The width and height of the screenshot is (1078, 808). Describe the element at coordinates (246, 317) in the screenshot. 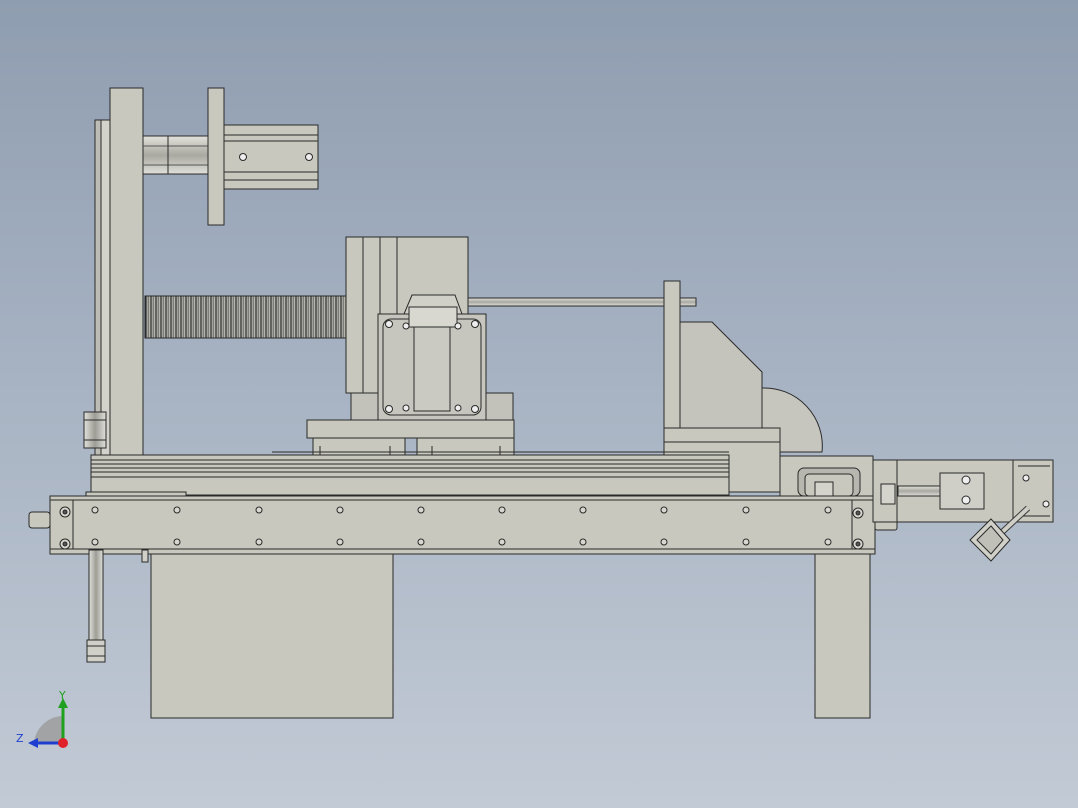

I see `bellows-spring` at that location.